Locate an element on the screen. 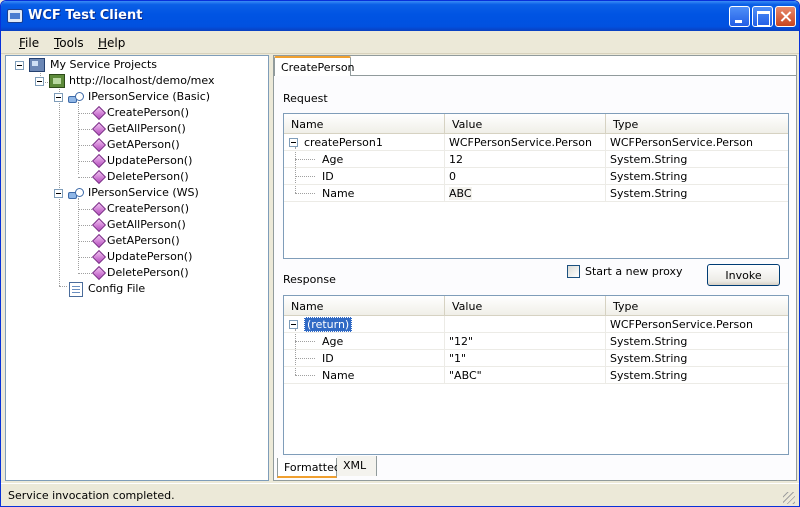 This screenshot has height=507, width=800. request-grid-header: Name Value Type is located at coordinates (536, 124).